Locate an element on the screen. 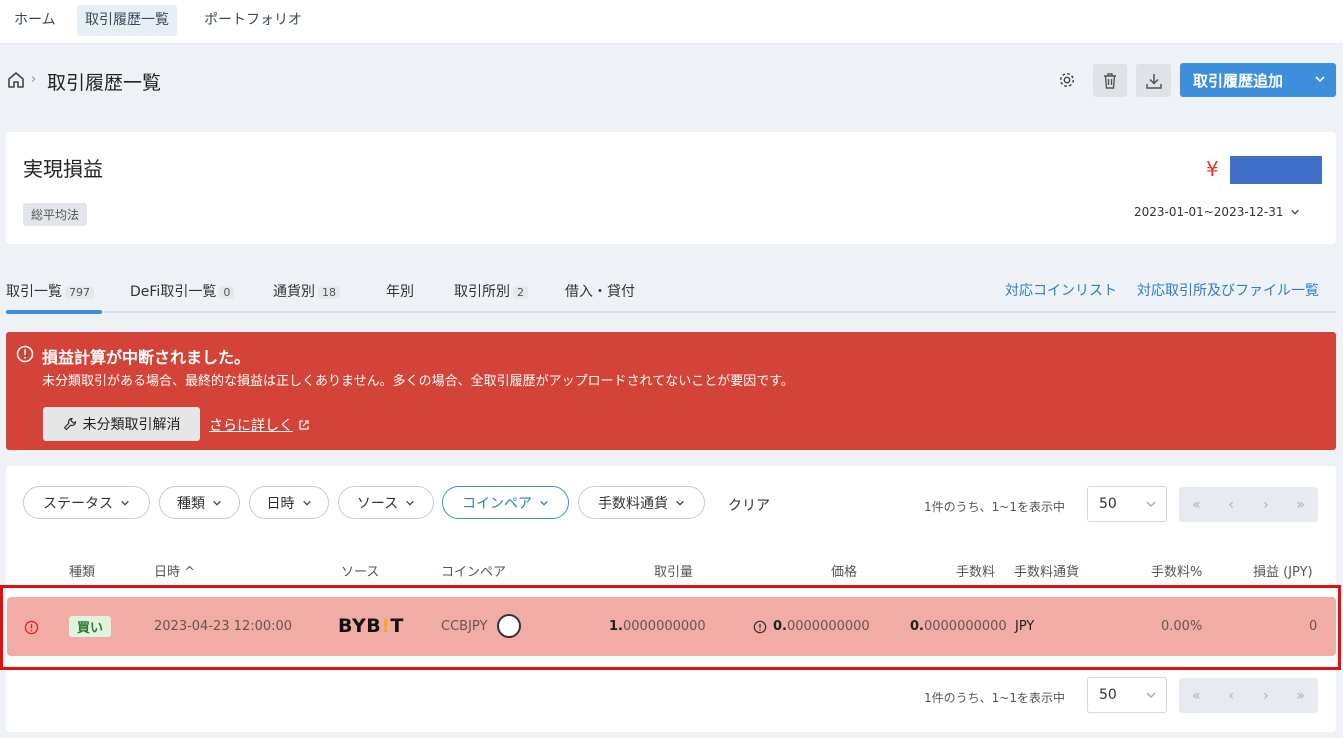 The width and height of the screenshot is (1343, 738). filter-coin-pair: コインペア is located at coordinates (505, 502).